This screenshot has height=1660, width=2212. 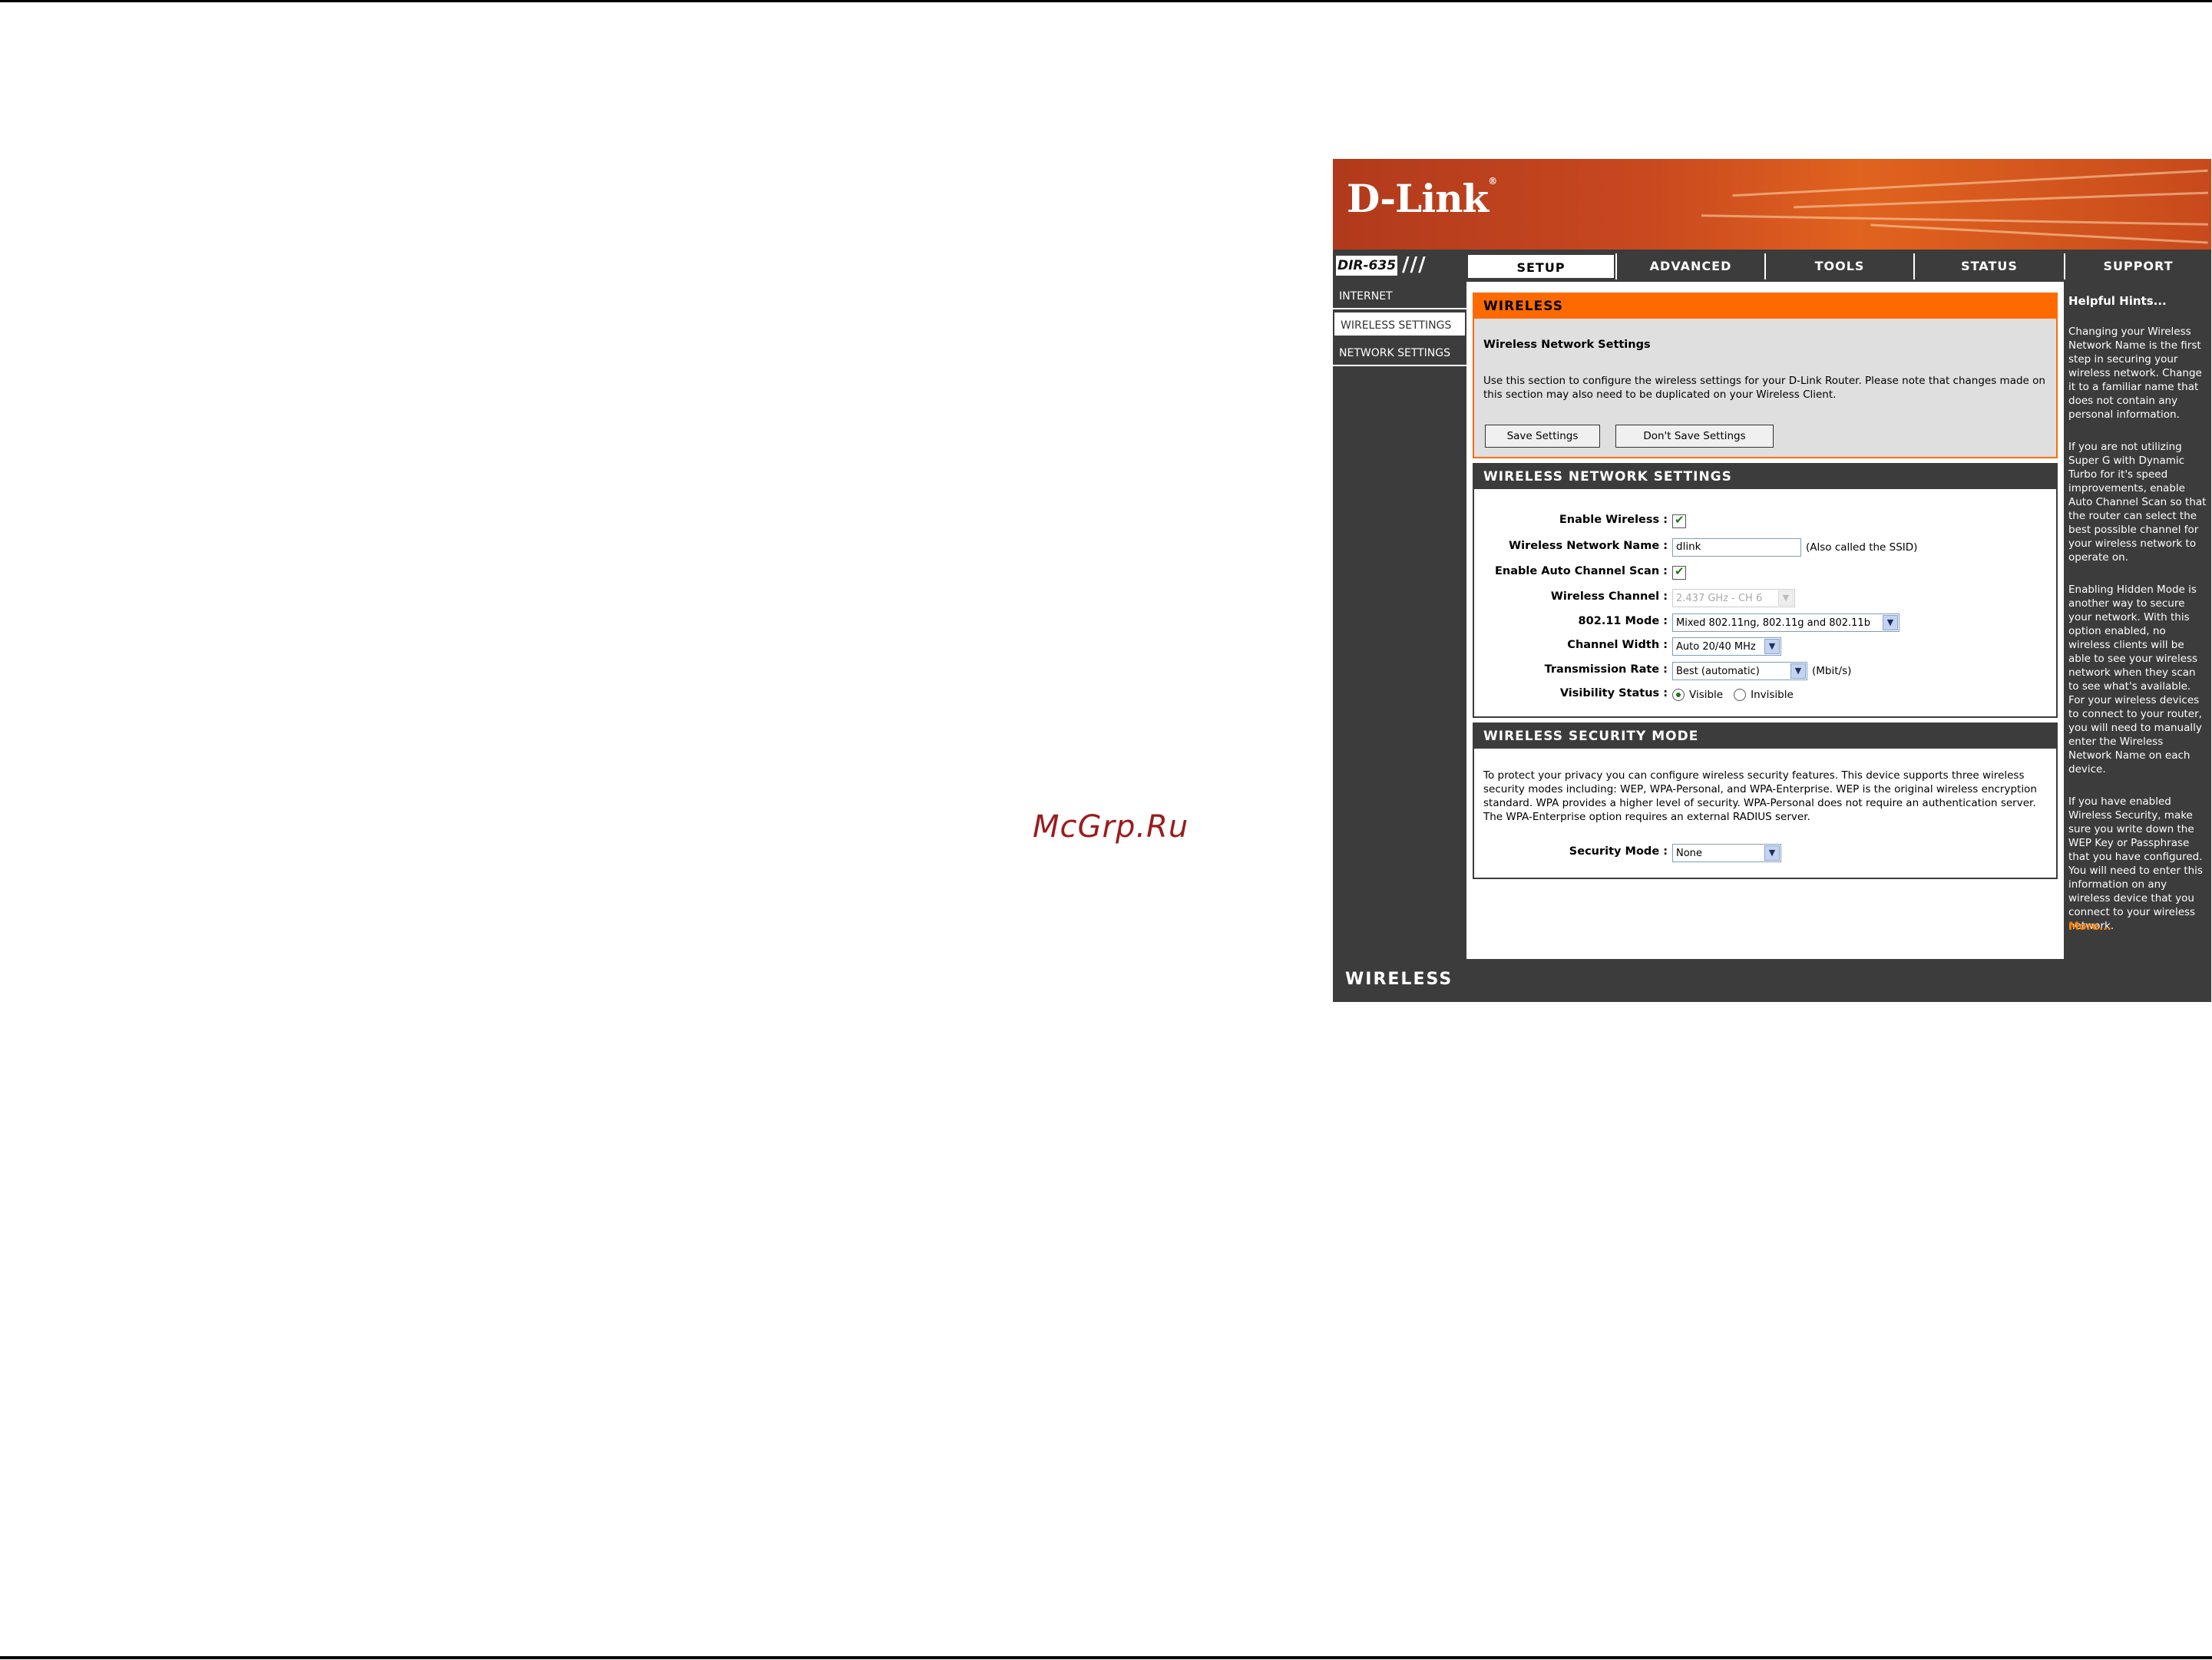 What do you see at coordinates (1734, 598) in the screenshot?
I see `wireless-channel-select: 2.437 GHz - CH 6 ▼` at bounding box center [1734, 598].